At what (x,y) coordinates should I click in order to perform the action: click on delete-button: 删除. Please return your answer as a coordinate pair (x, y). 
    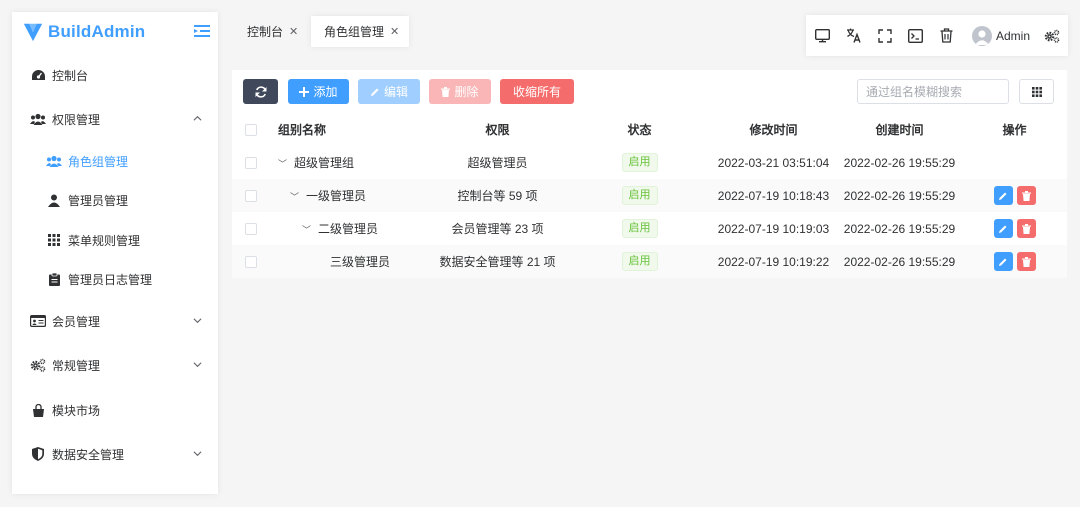
    Looking at the image, I should click on (460, 91).